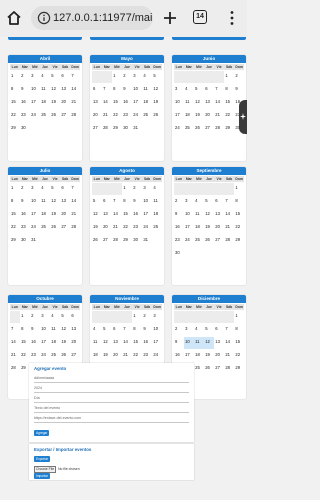 The height and width of the screenshot is (500, 320). I want to click on day-cell: 6, so click(107, 202).